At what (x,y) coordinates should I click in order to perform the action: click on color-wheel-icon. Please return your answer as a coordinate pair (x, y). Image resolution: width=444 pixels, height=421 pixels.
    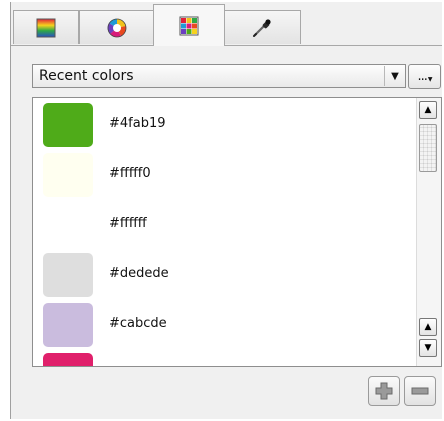
    Looking at the image, I should click on (117, 27).